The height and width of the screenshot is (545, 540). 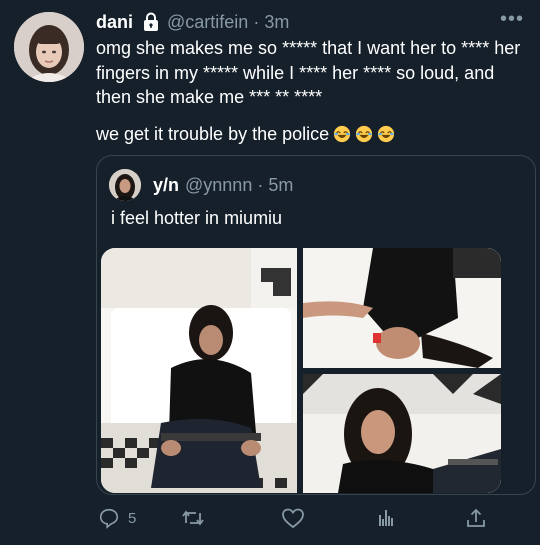 What do you see at coordinates (49, 47) in the screenshot?
I see `author-avatar` at bounding box center [49, 47].